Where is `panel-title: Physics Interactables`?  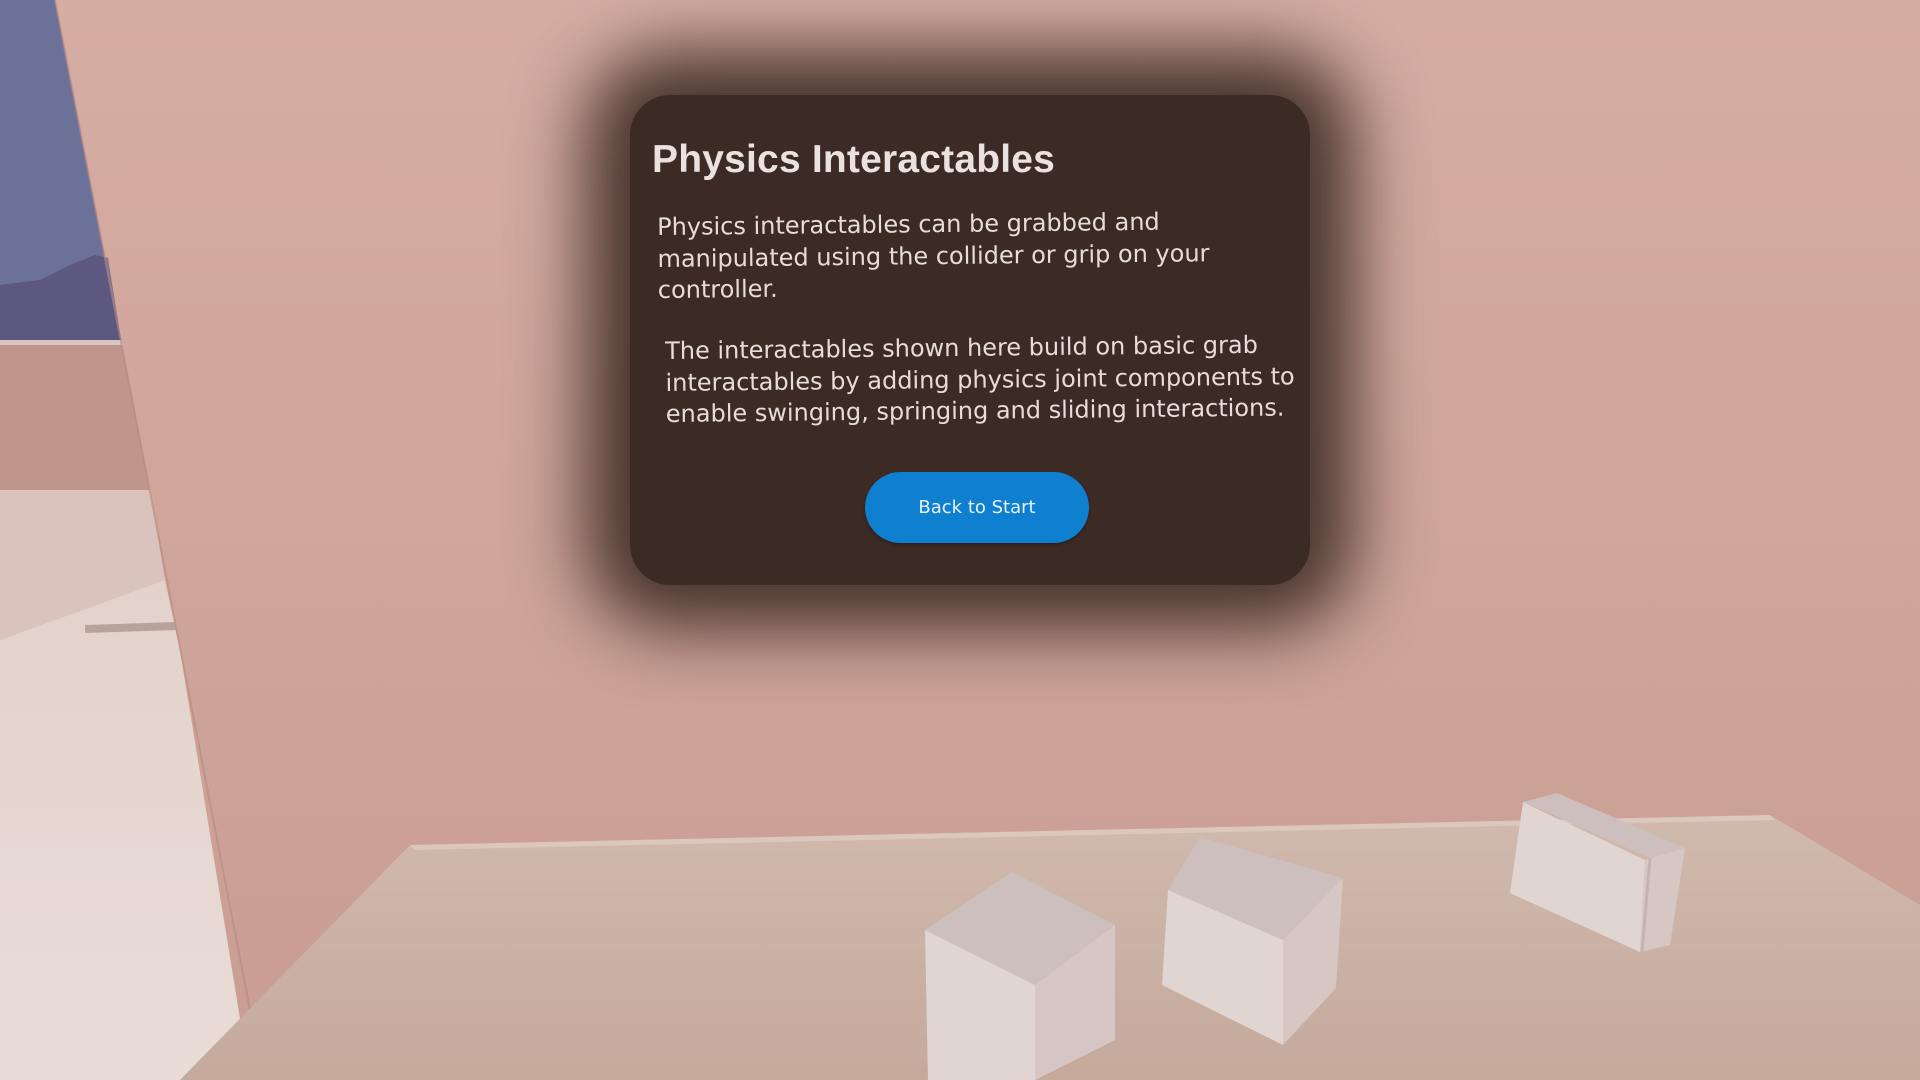
panel-title: Physics Interactables is located at coordinates (854, 159).